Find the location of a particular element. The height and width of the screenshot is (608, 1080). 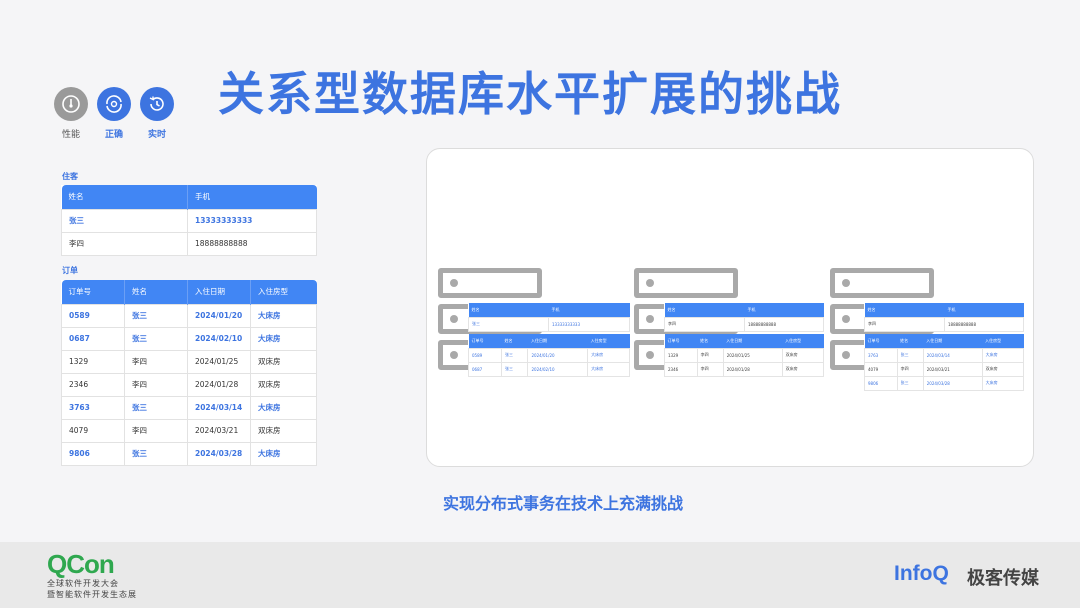

slide-title: 关系型数据库水平扩展的挑战 is located at coordinates (530, 94).